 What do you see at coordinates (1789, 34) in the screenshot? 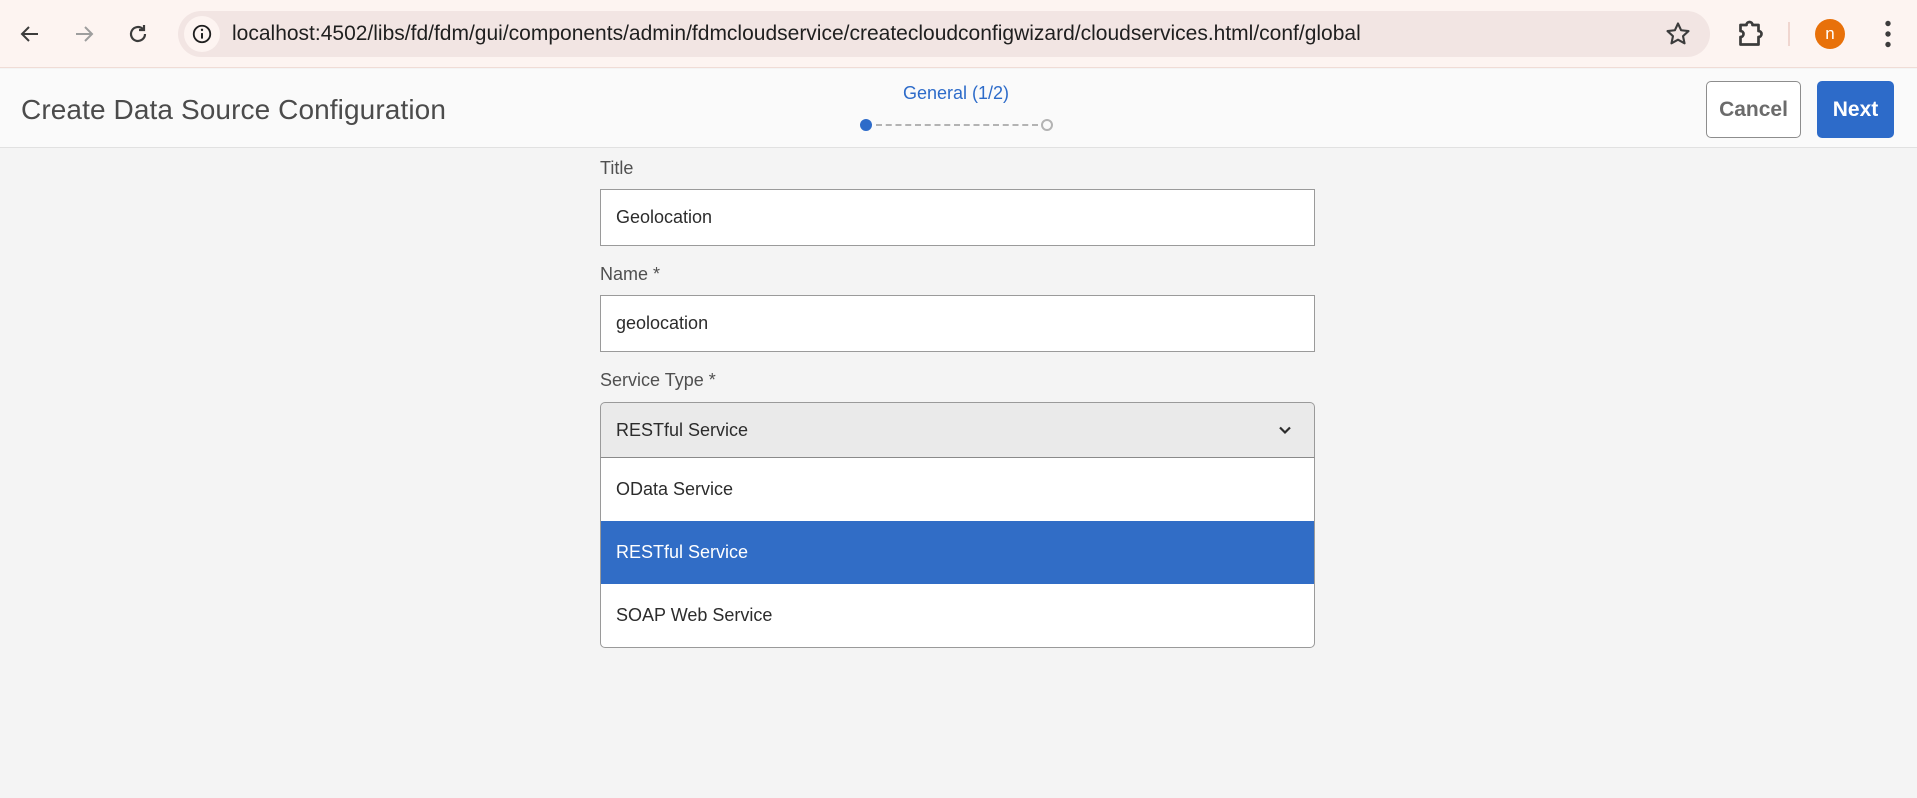
I see `toolbar-divider` at bounding box center [1789, 34].